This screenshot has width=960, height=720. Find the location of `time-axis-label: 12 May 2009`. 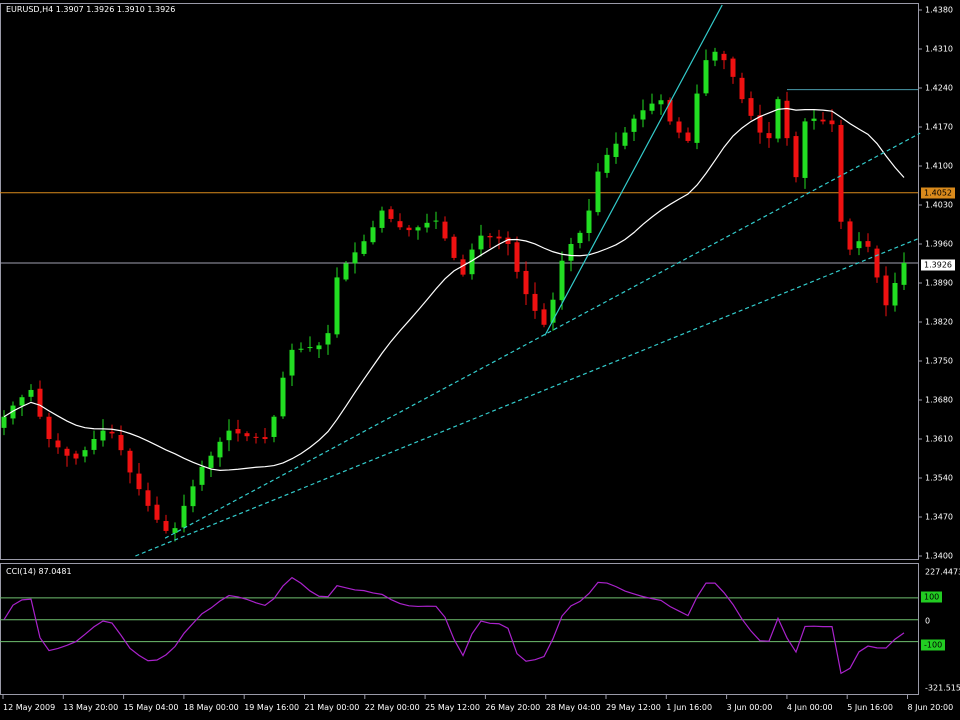

time-axis-label: 12 May 2009 is located at coordinates (29, 707).